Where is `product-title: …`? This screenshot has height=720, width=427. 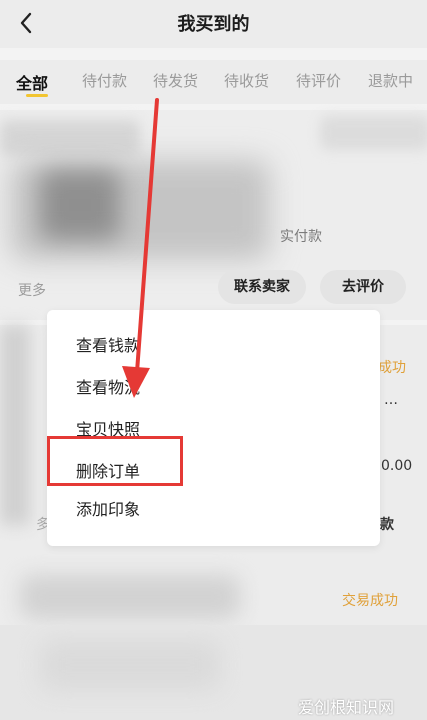 product-title: … is located at coordinates (391, 400).